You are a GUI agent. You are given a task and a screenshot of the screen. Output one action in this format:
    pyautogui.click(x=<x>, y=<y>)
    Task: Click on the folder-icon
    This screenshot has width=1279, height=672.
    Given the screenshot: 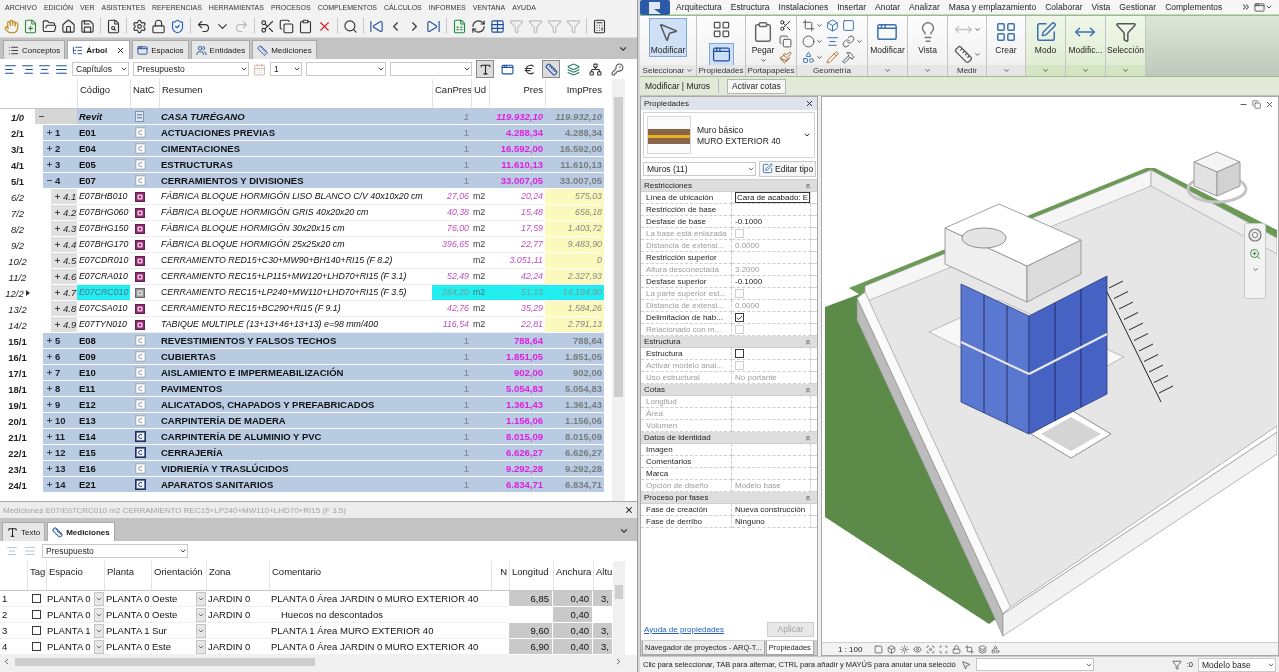 What is the action you would take?
    pyautogui.click(x=49, y=26)
    